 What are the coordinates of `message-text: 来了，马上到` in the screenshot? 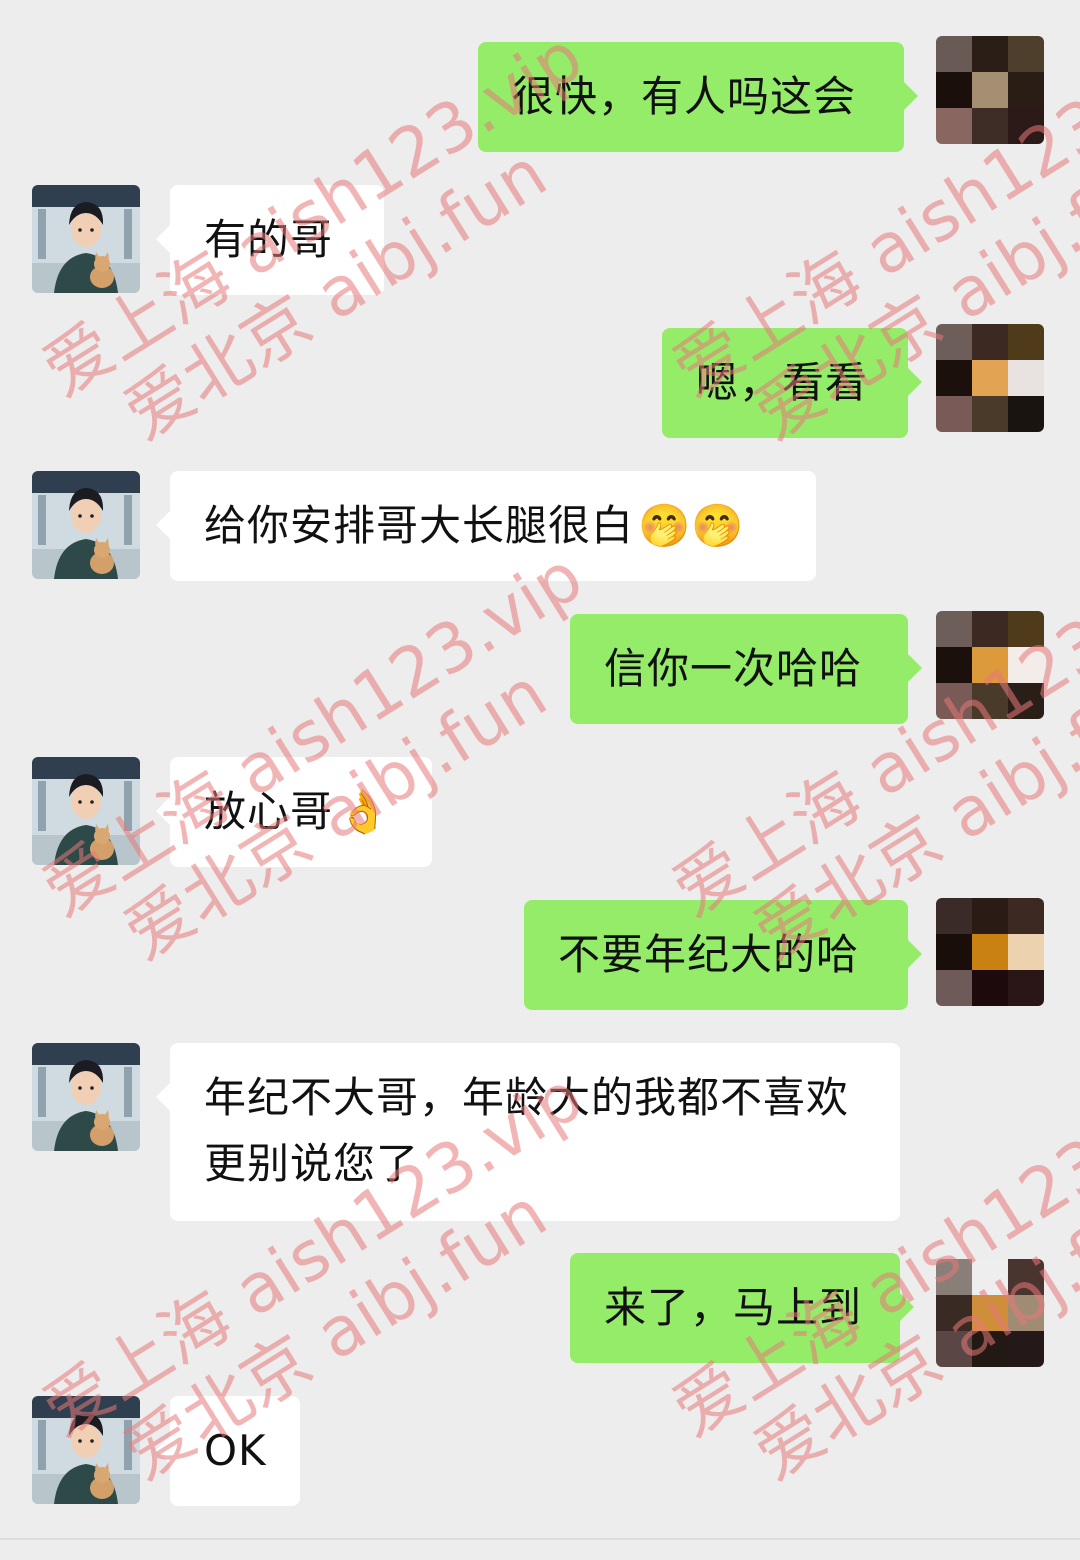 It's located at (733, 1307).